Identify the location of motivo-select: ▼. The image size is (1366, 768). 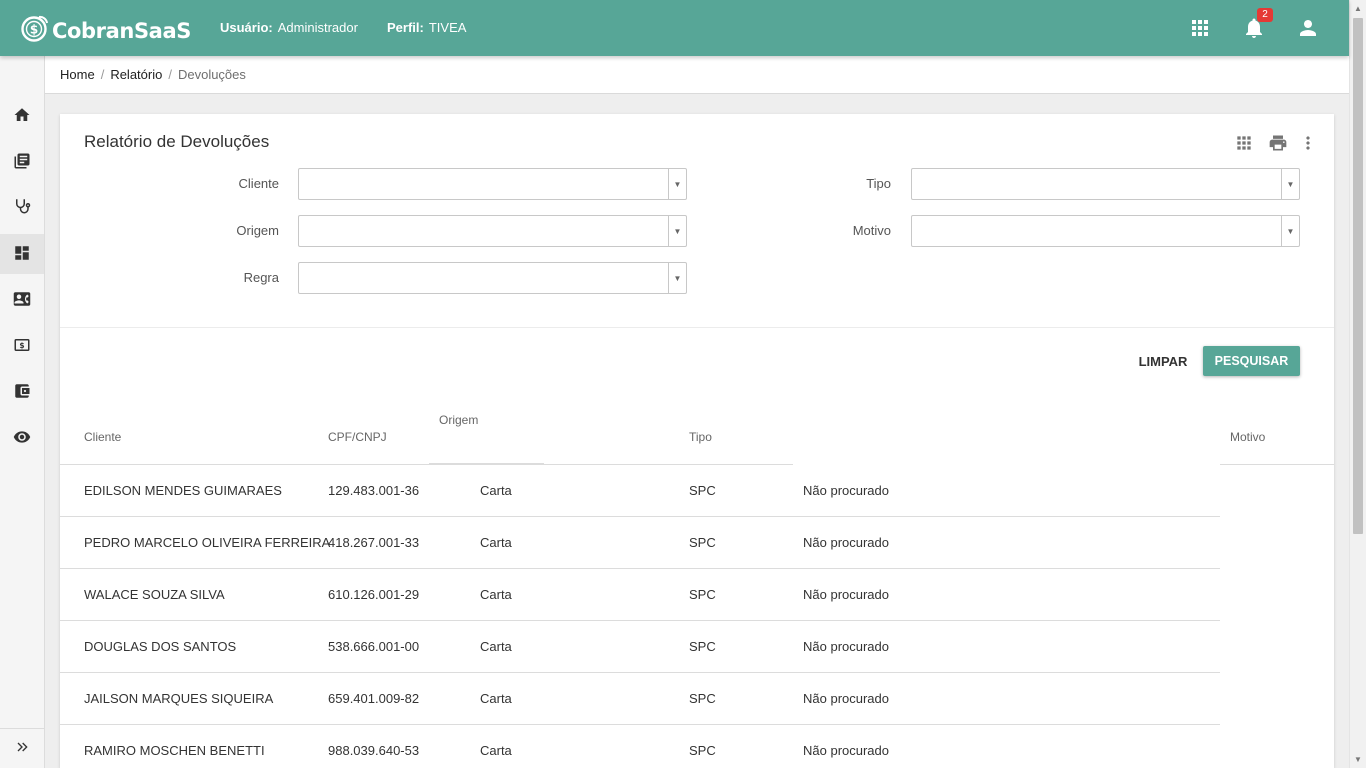
(1105, 231).